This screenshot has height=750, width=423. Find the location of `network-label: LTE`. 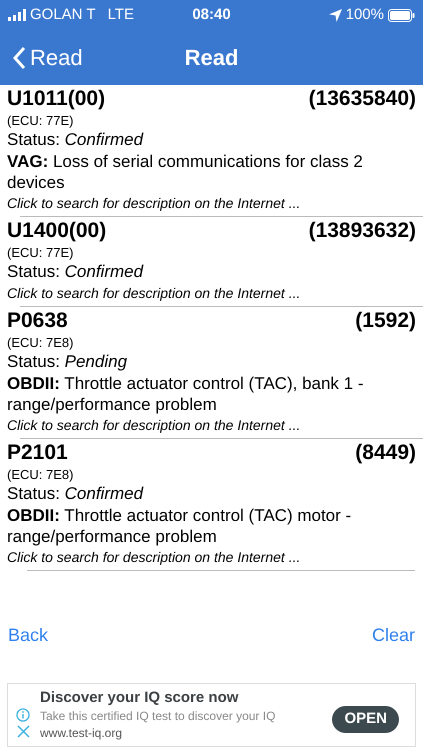

network-label: LTE is located at coordinates (121, 14).